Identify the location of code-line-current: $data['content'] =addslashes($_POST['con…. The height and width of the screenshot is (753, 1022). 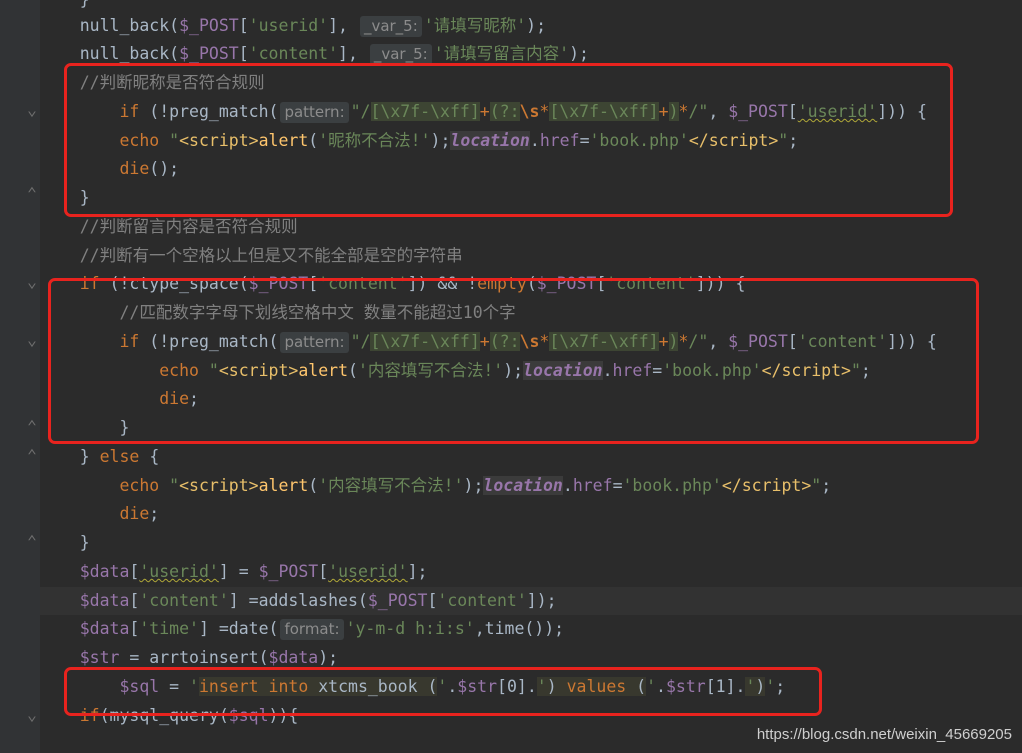
(531, 601).